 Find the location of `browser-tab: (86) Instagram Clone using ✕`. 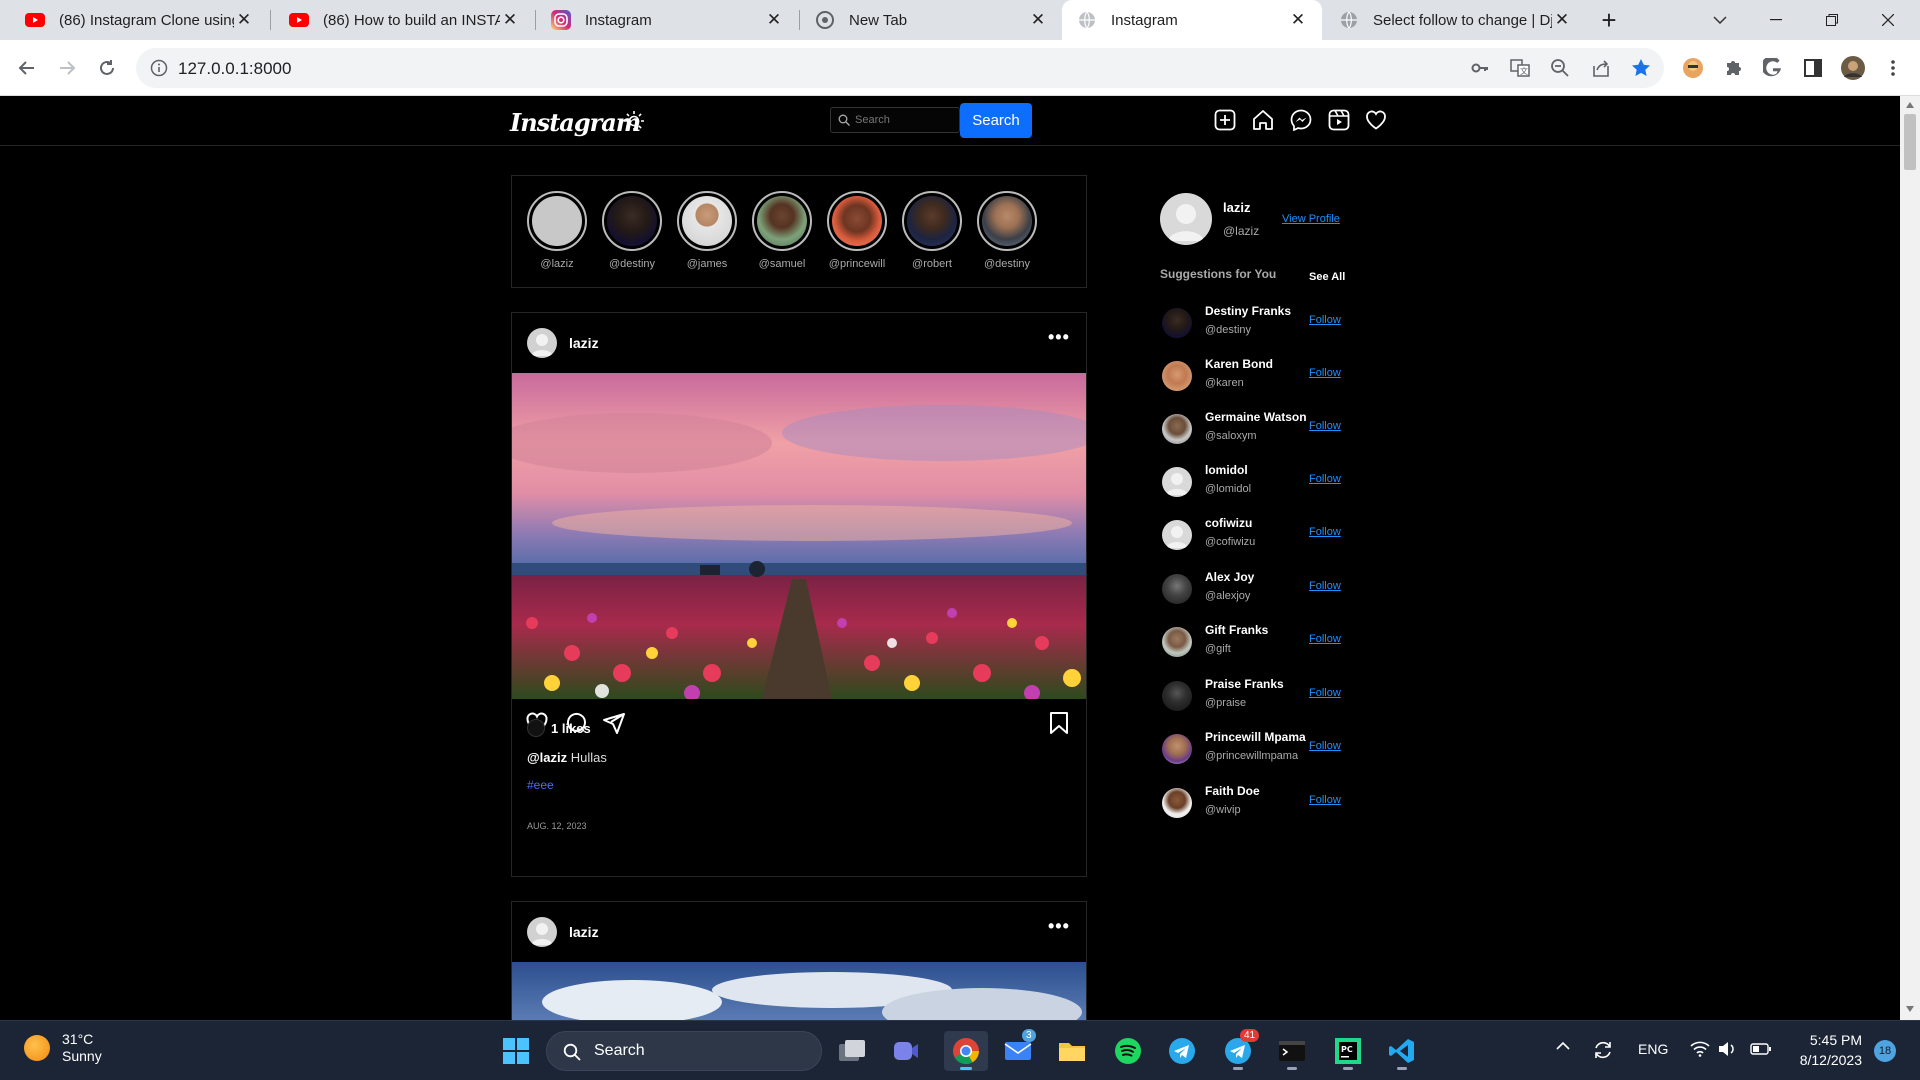

browser-tab: (86) Instagram Clone using ✕ is located at coordinates (134, 20).